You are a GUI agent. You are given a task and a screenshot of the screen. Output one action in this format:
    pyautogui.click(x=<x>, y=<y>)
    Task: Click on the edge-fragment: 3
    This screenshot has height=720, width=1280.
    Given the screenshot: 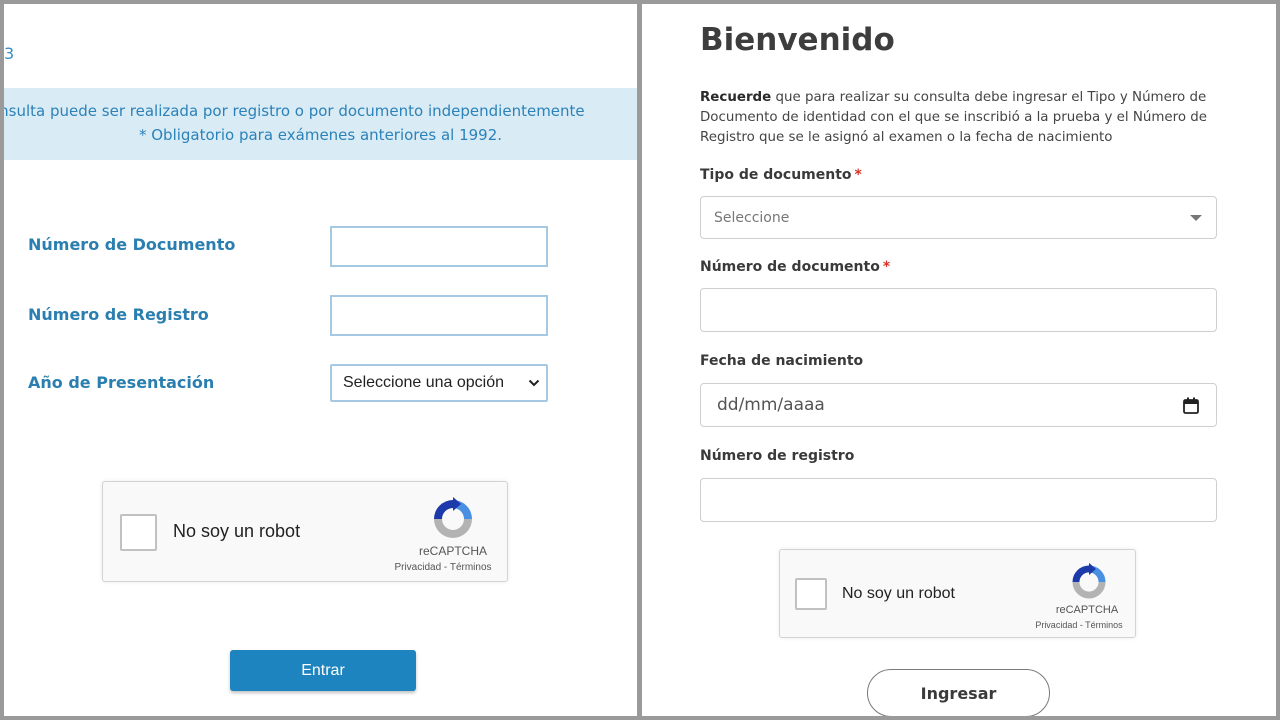 What is the action you would take?
    pyautogui.click(x=9, y=53)
    